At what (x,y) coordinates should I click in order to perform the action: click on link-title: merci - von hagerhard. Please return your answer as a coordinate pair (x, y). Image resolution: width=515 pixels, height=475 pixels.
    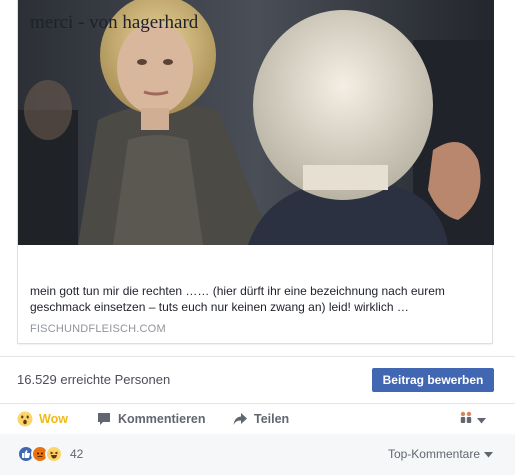
    Looking at the image, I should click on (114, 23).